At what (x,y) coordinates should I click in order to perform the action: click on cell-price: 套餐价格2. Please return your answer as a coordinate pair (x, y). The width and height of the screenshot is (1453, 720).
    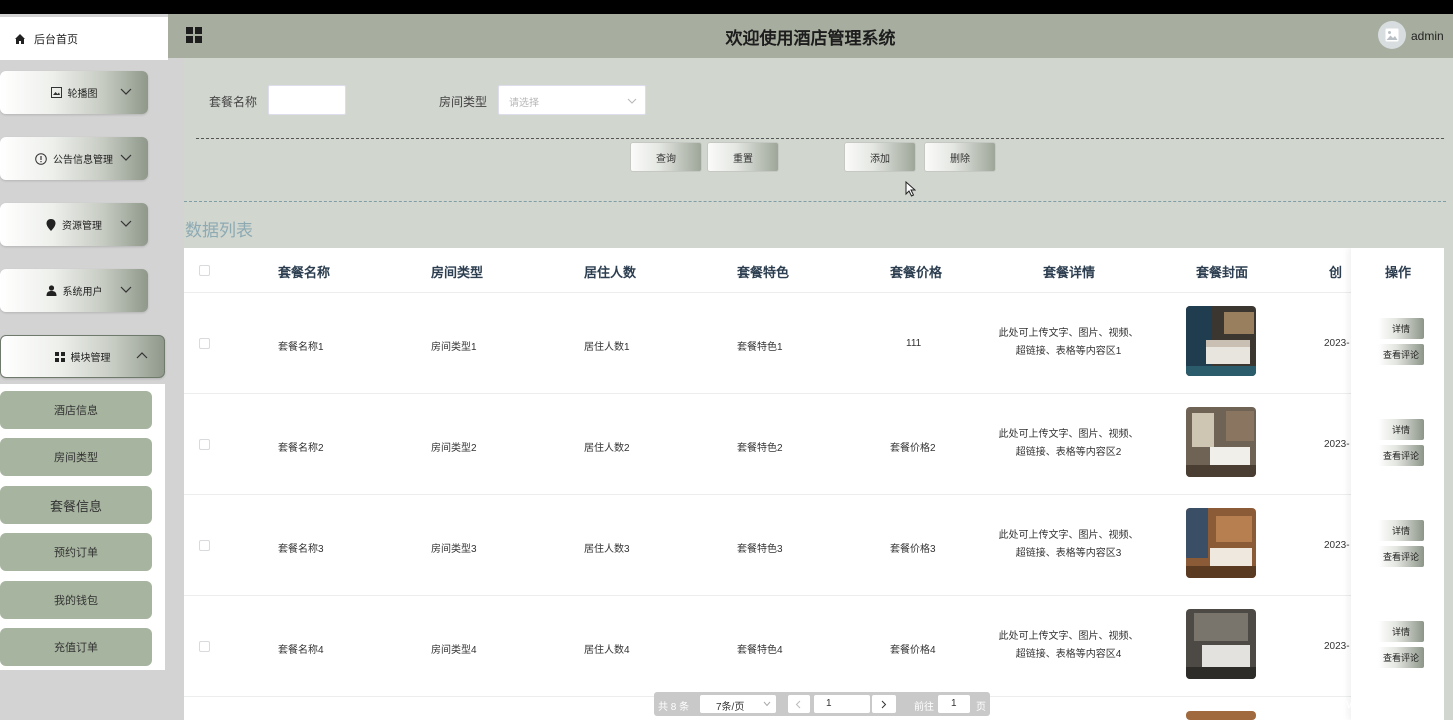
    Looking at the image, I should click on (913, 448).